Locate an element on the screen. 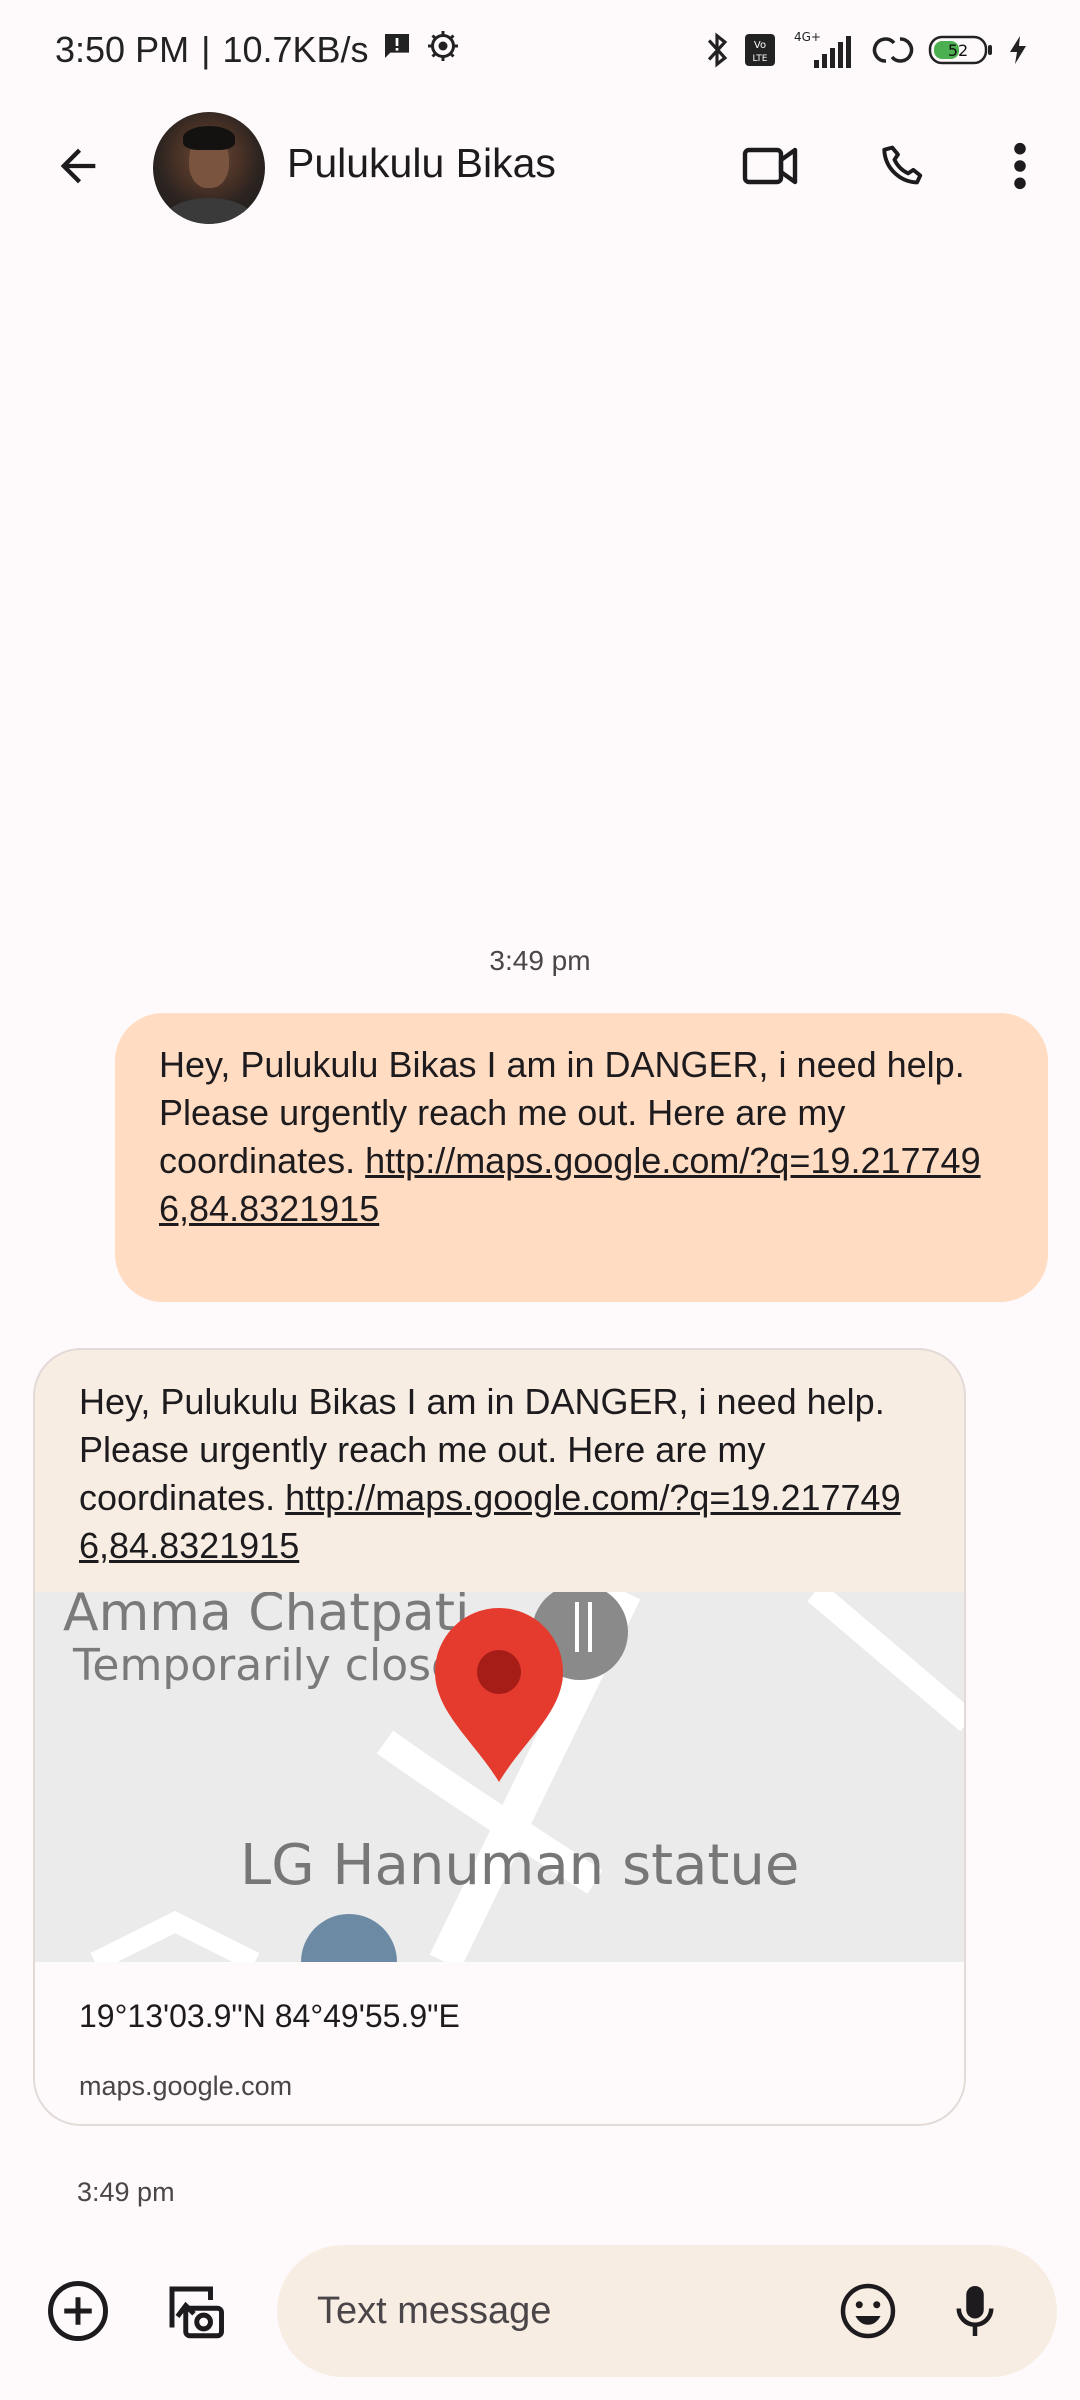 The image size is (1080, 2400). add-circle-icon is located at coordinates (78, 2311).